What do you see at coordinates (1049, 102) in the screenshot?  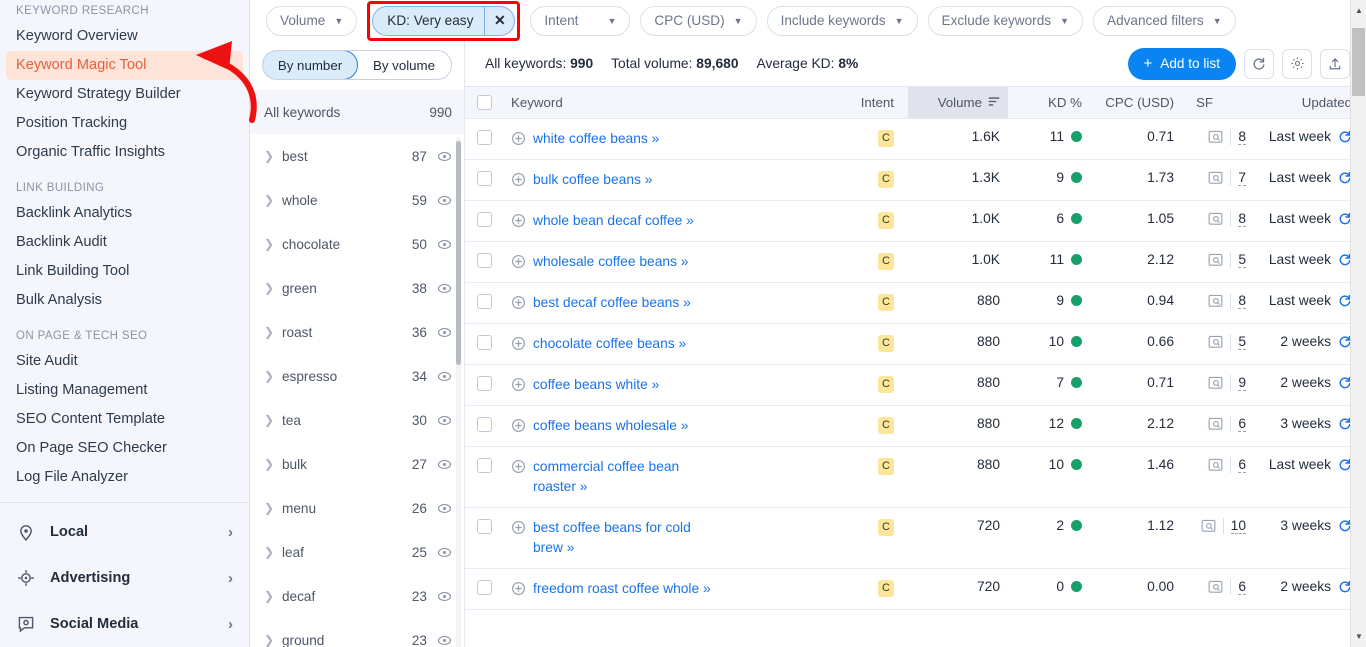 I see `column-header-kd: KD %` at bounding box center [1049, 102].